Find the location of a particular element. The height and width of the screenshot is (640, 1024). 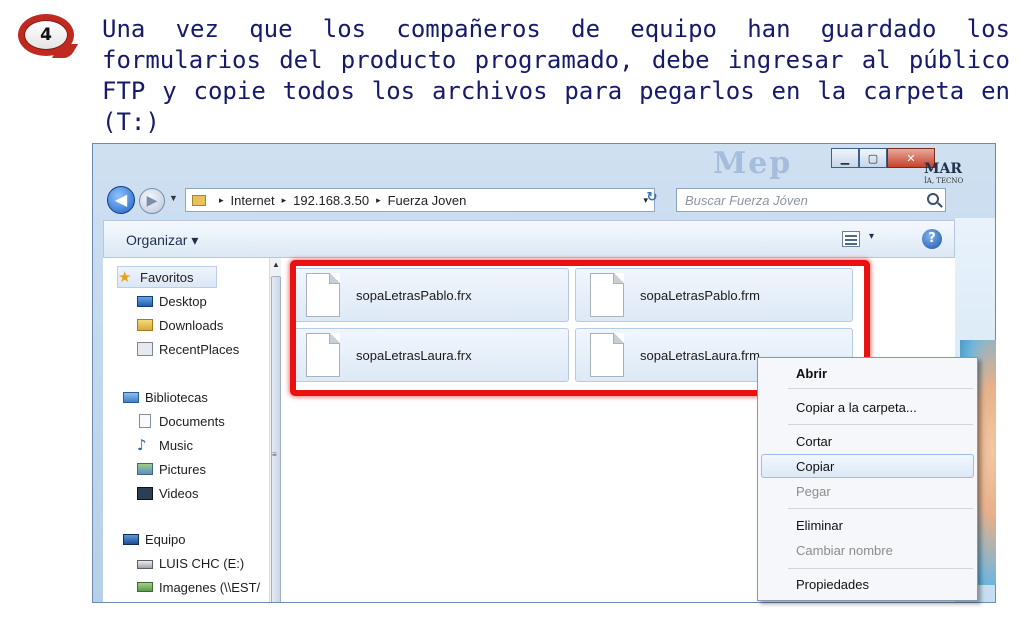

nav-label: Documents is located at coordinates (192, 421).